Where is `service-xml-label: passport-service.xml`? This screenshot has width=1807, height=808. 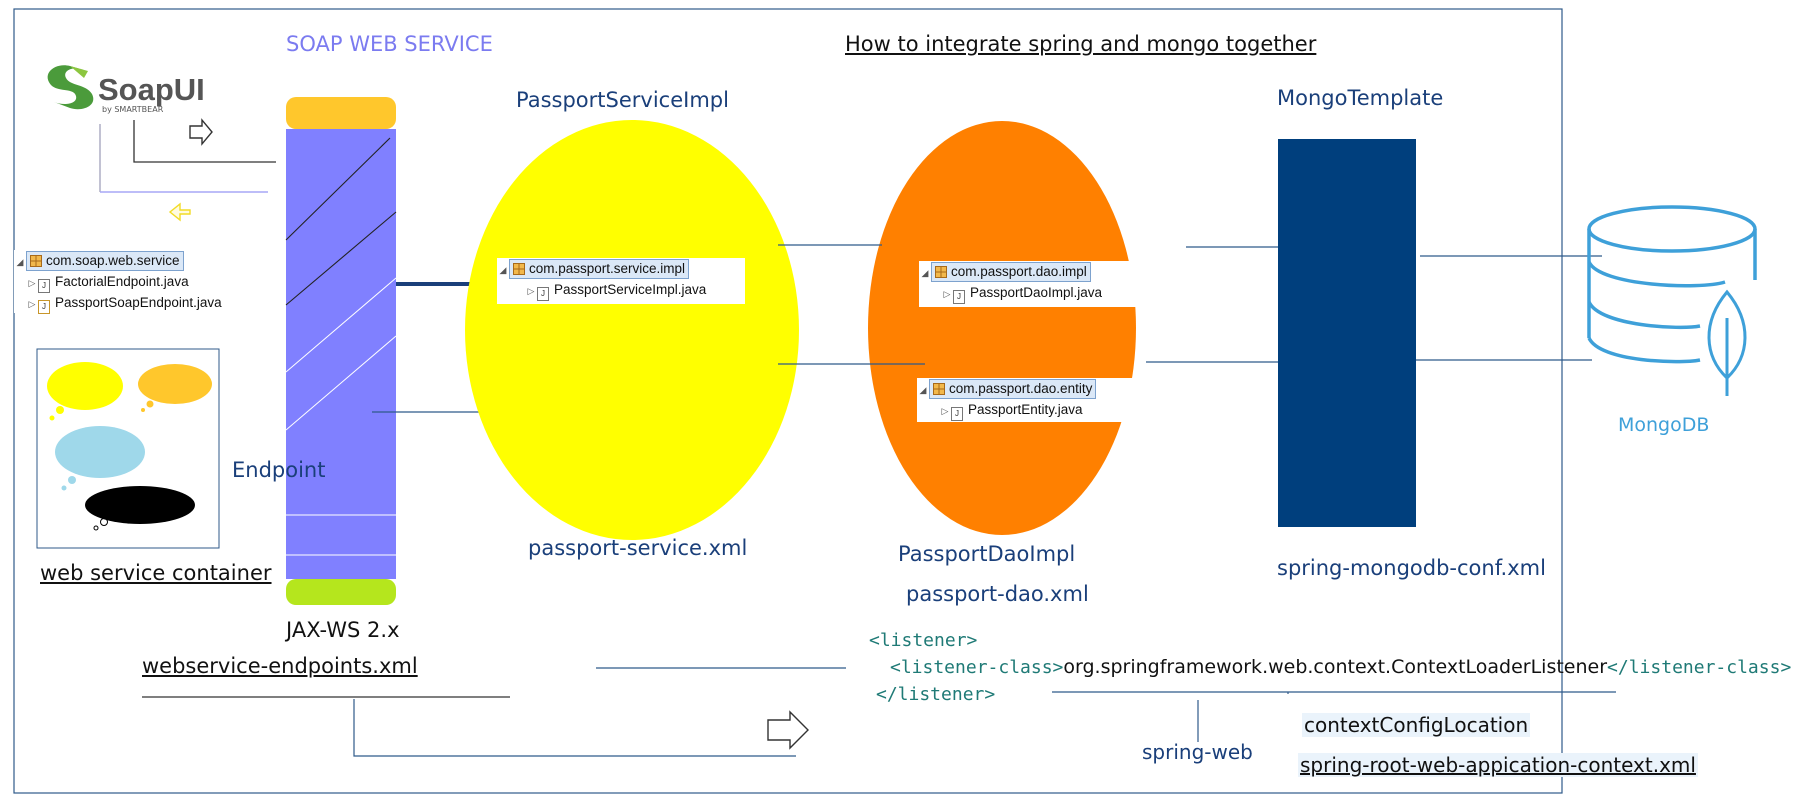
service-xml-label: passport-service.xml is located at coordinates (638, 548).